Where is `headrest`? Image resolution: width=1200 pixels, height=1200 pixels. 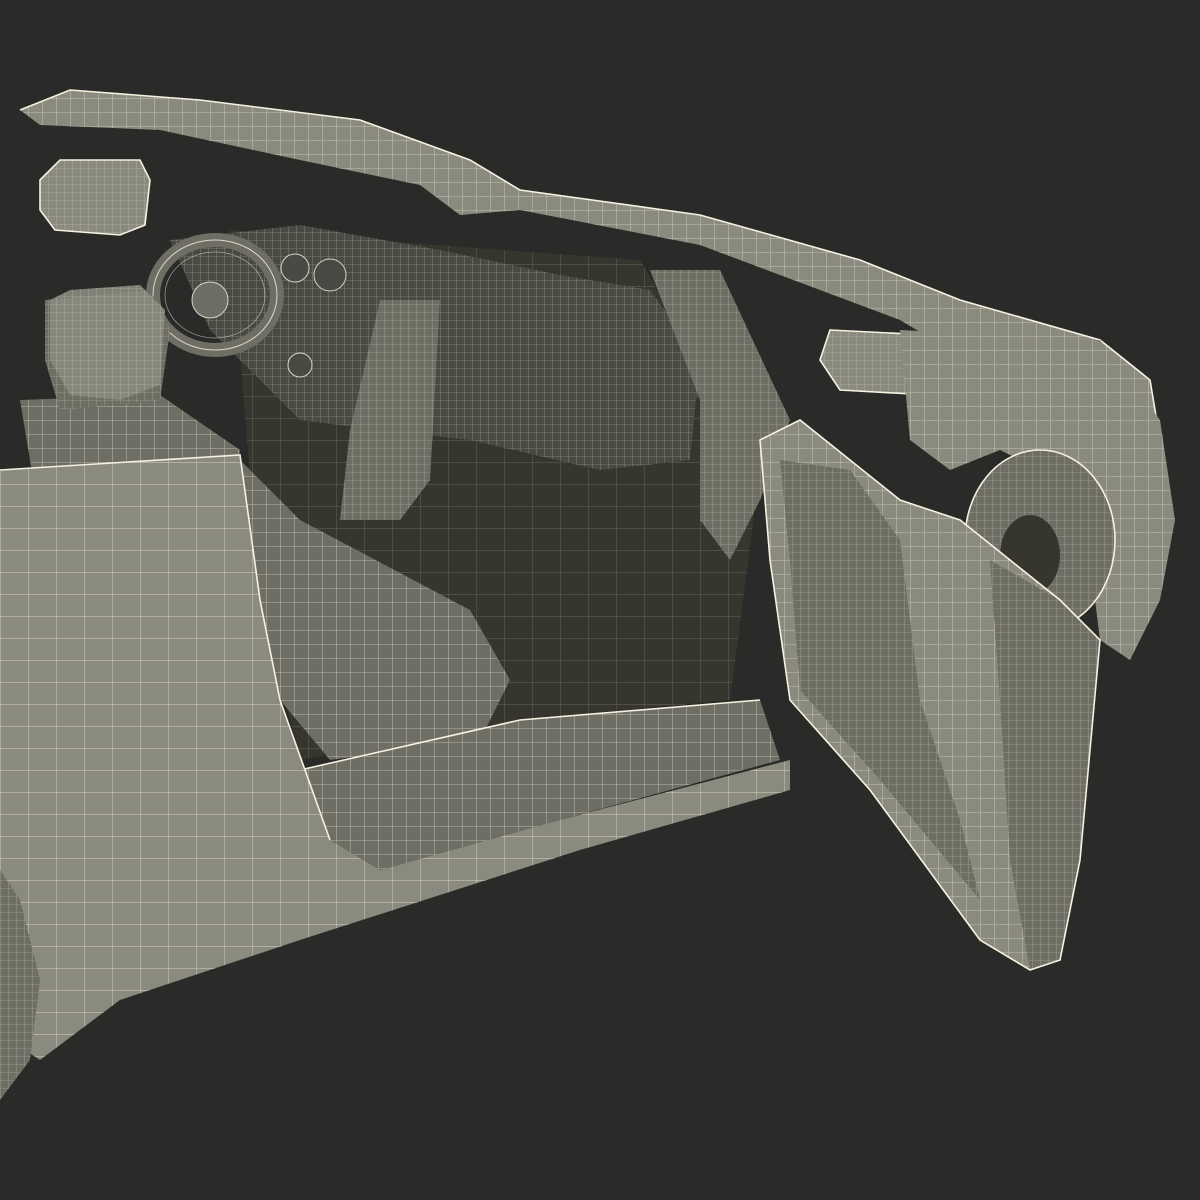
headrest is located at coordinates (107, 342).